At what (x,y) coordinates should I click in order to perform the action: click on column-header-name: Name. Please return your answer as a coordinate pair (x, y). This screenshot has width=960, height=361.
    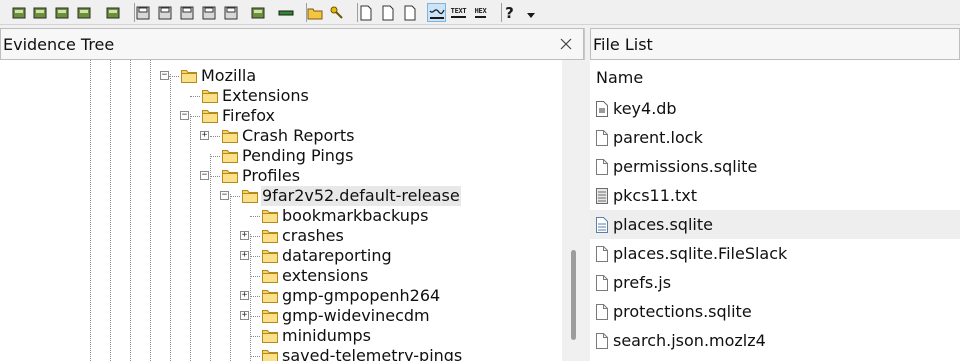
    Looking at the image, I should click on (775, 77).